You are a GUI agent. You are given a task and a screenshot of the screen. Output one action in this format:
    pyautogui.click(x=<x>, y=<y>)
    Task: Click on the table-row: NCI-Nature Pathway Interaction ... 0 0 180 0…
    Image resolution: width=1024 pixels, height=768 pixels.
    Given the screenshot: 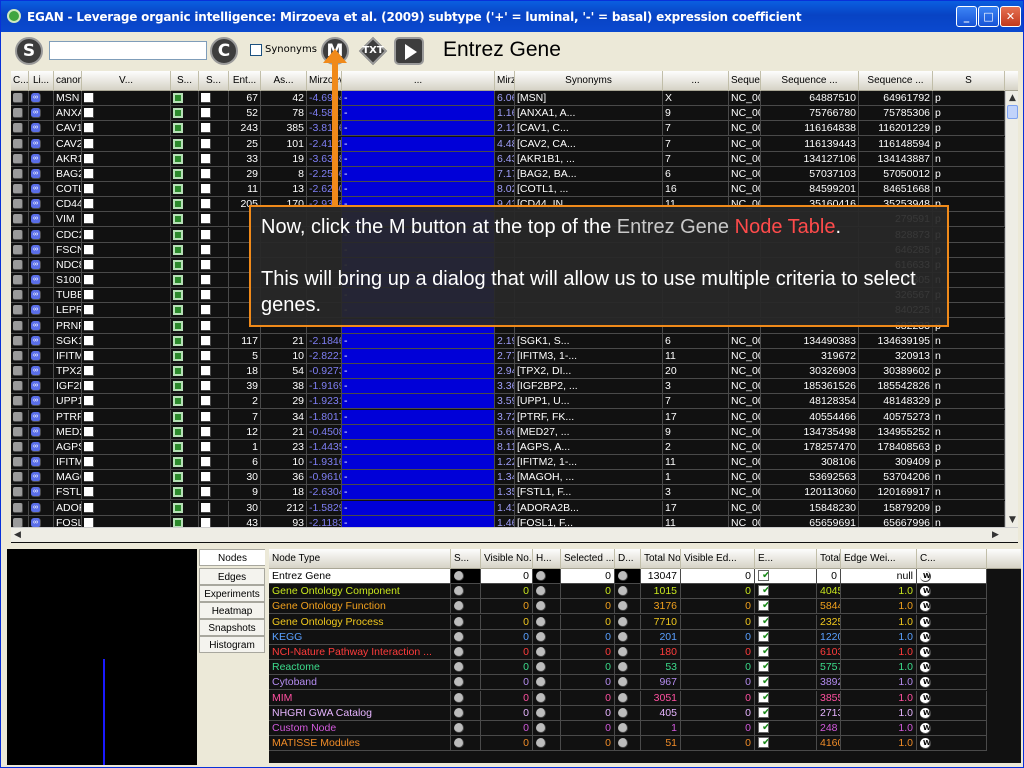 What is the action you would take?
    pyautogui.click(x=645, y=652)
    